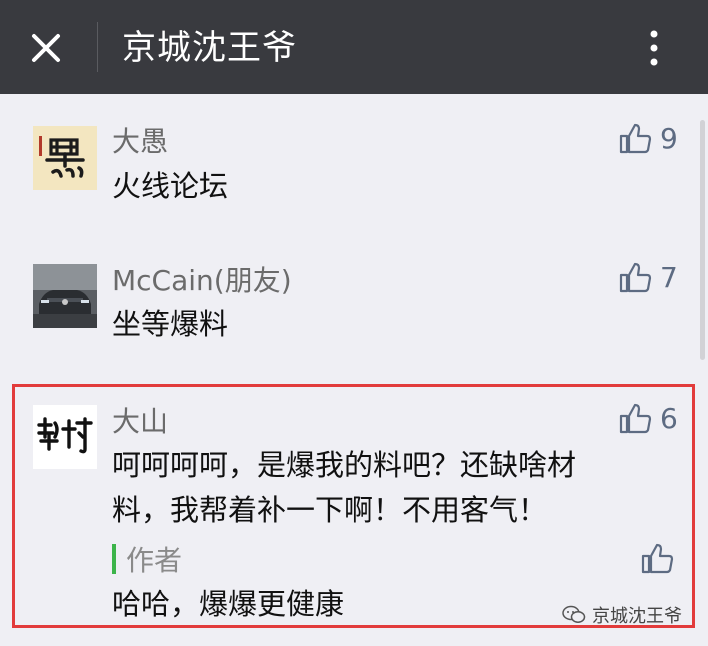 Image resolution: width=708 pixels, height=646 pixels. What do you see at coordinates (170, 186) in the screenshot?
I see `comment-text: 火线论坛` at bounding box center [170, 186].